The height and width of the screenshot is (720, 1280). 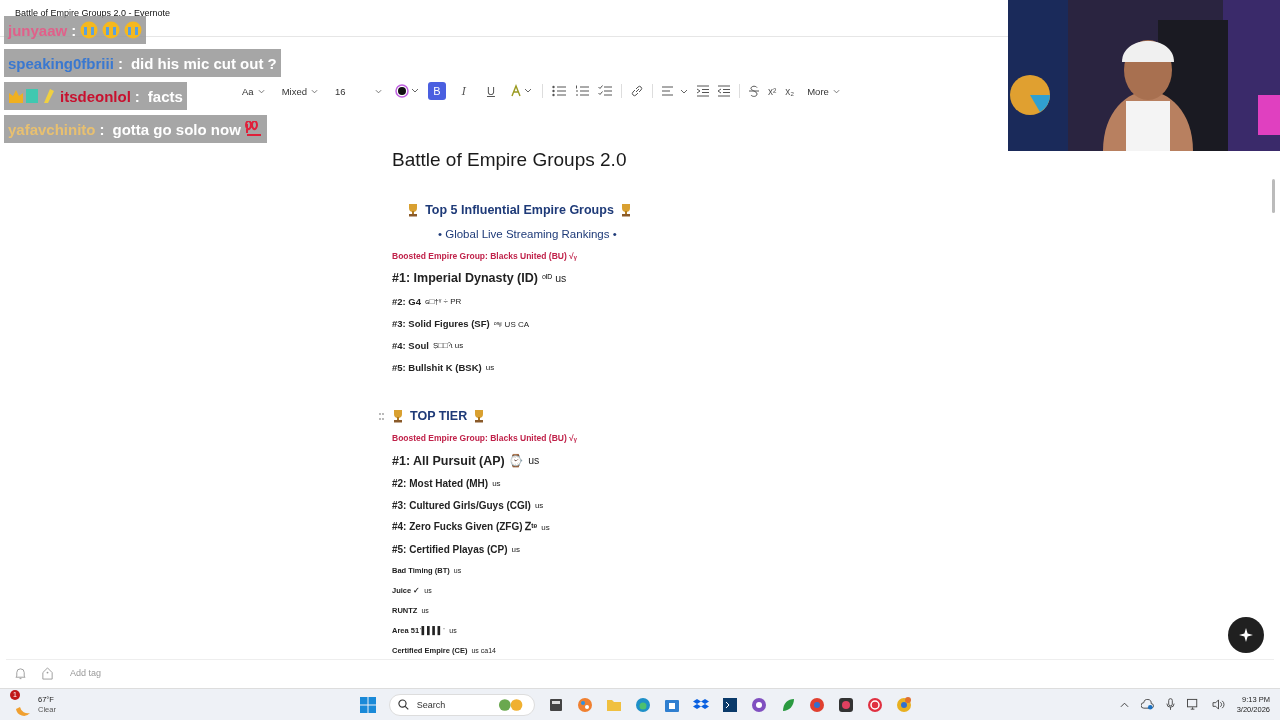 I want to click on format-button: U, so click(x=490, y=91).